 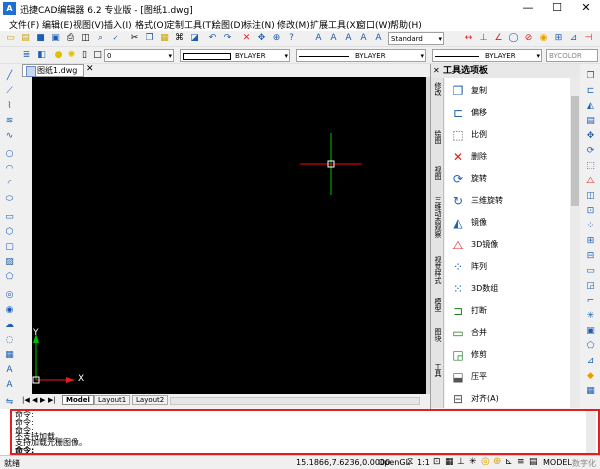 I want to click on color-swatch-icon: □, so click(x=97, y=55).